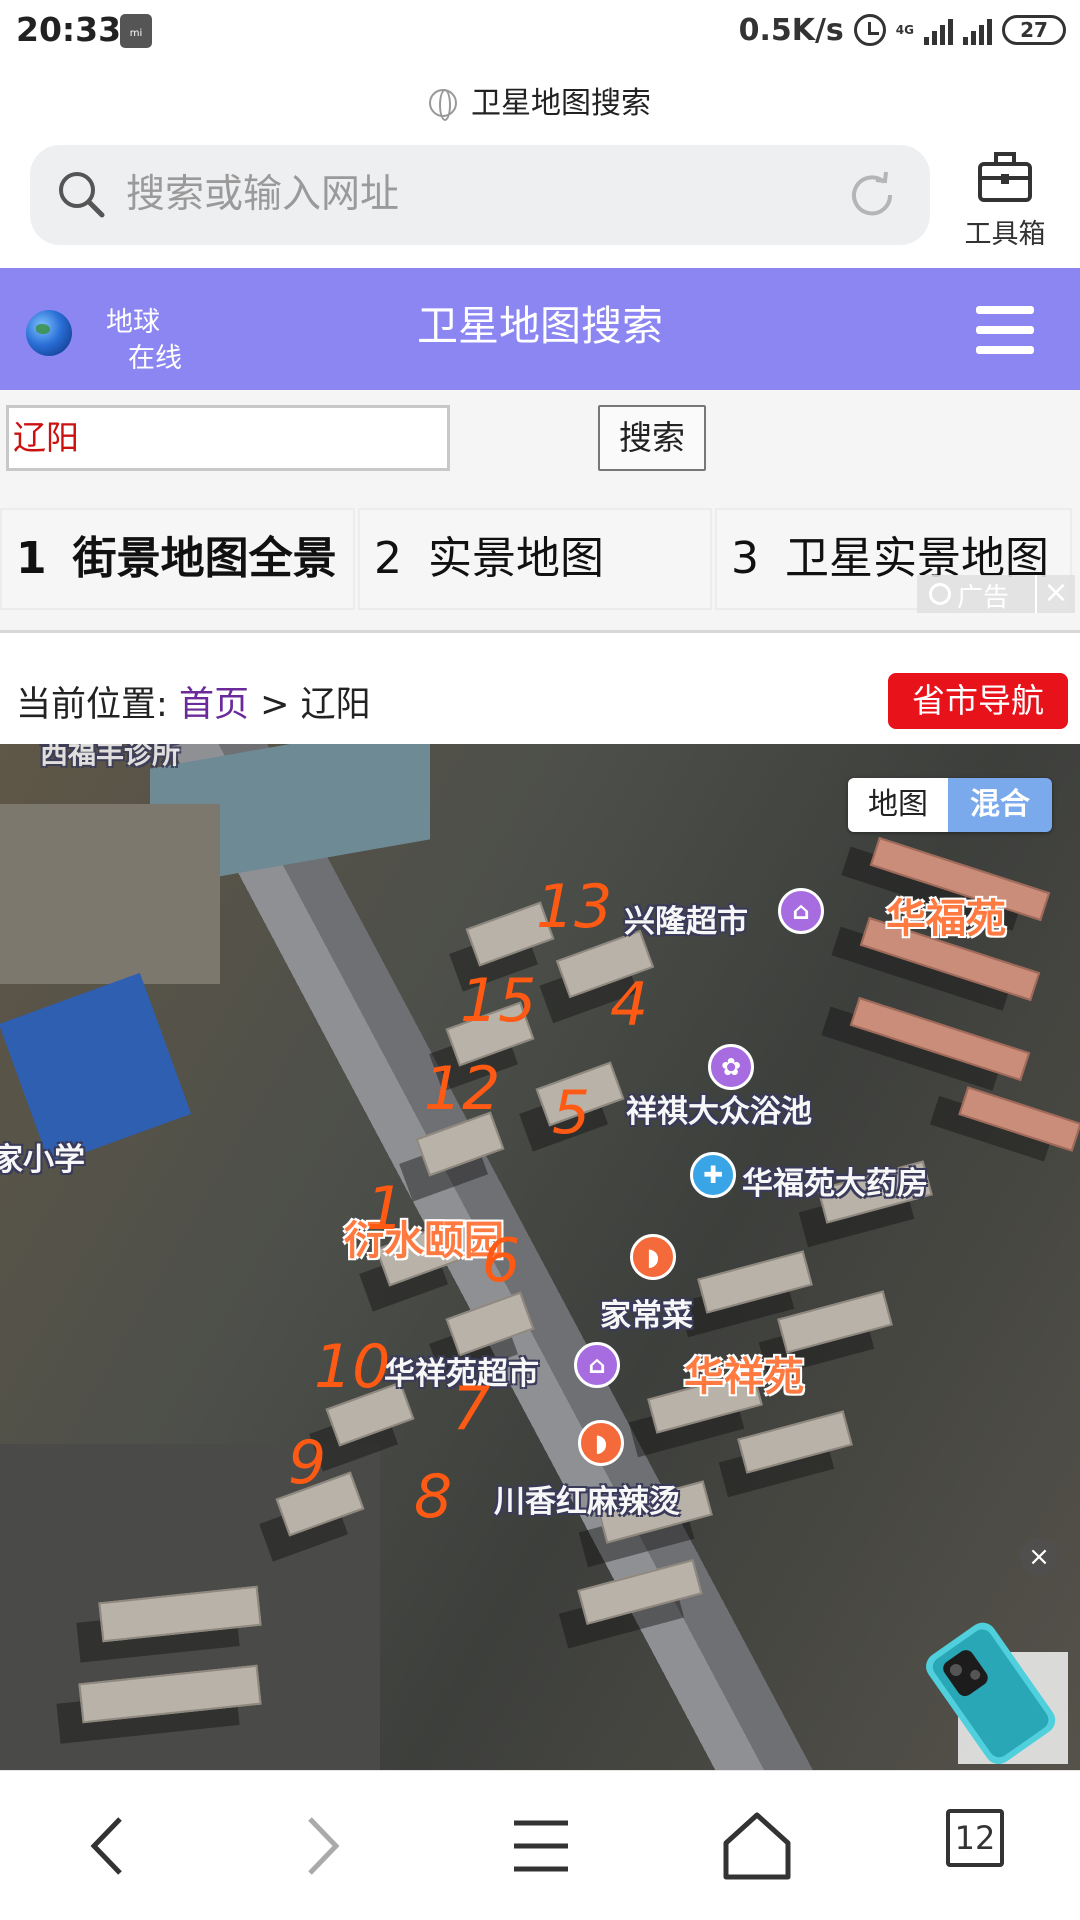  What do you see at coordinates (975, 1838) in the screenshot?
I see `tabs-count-button: 12` at bounding box center [975, 1838].